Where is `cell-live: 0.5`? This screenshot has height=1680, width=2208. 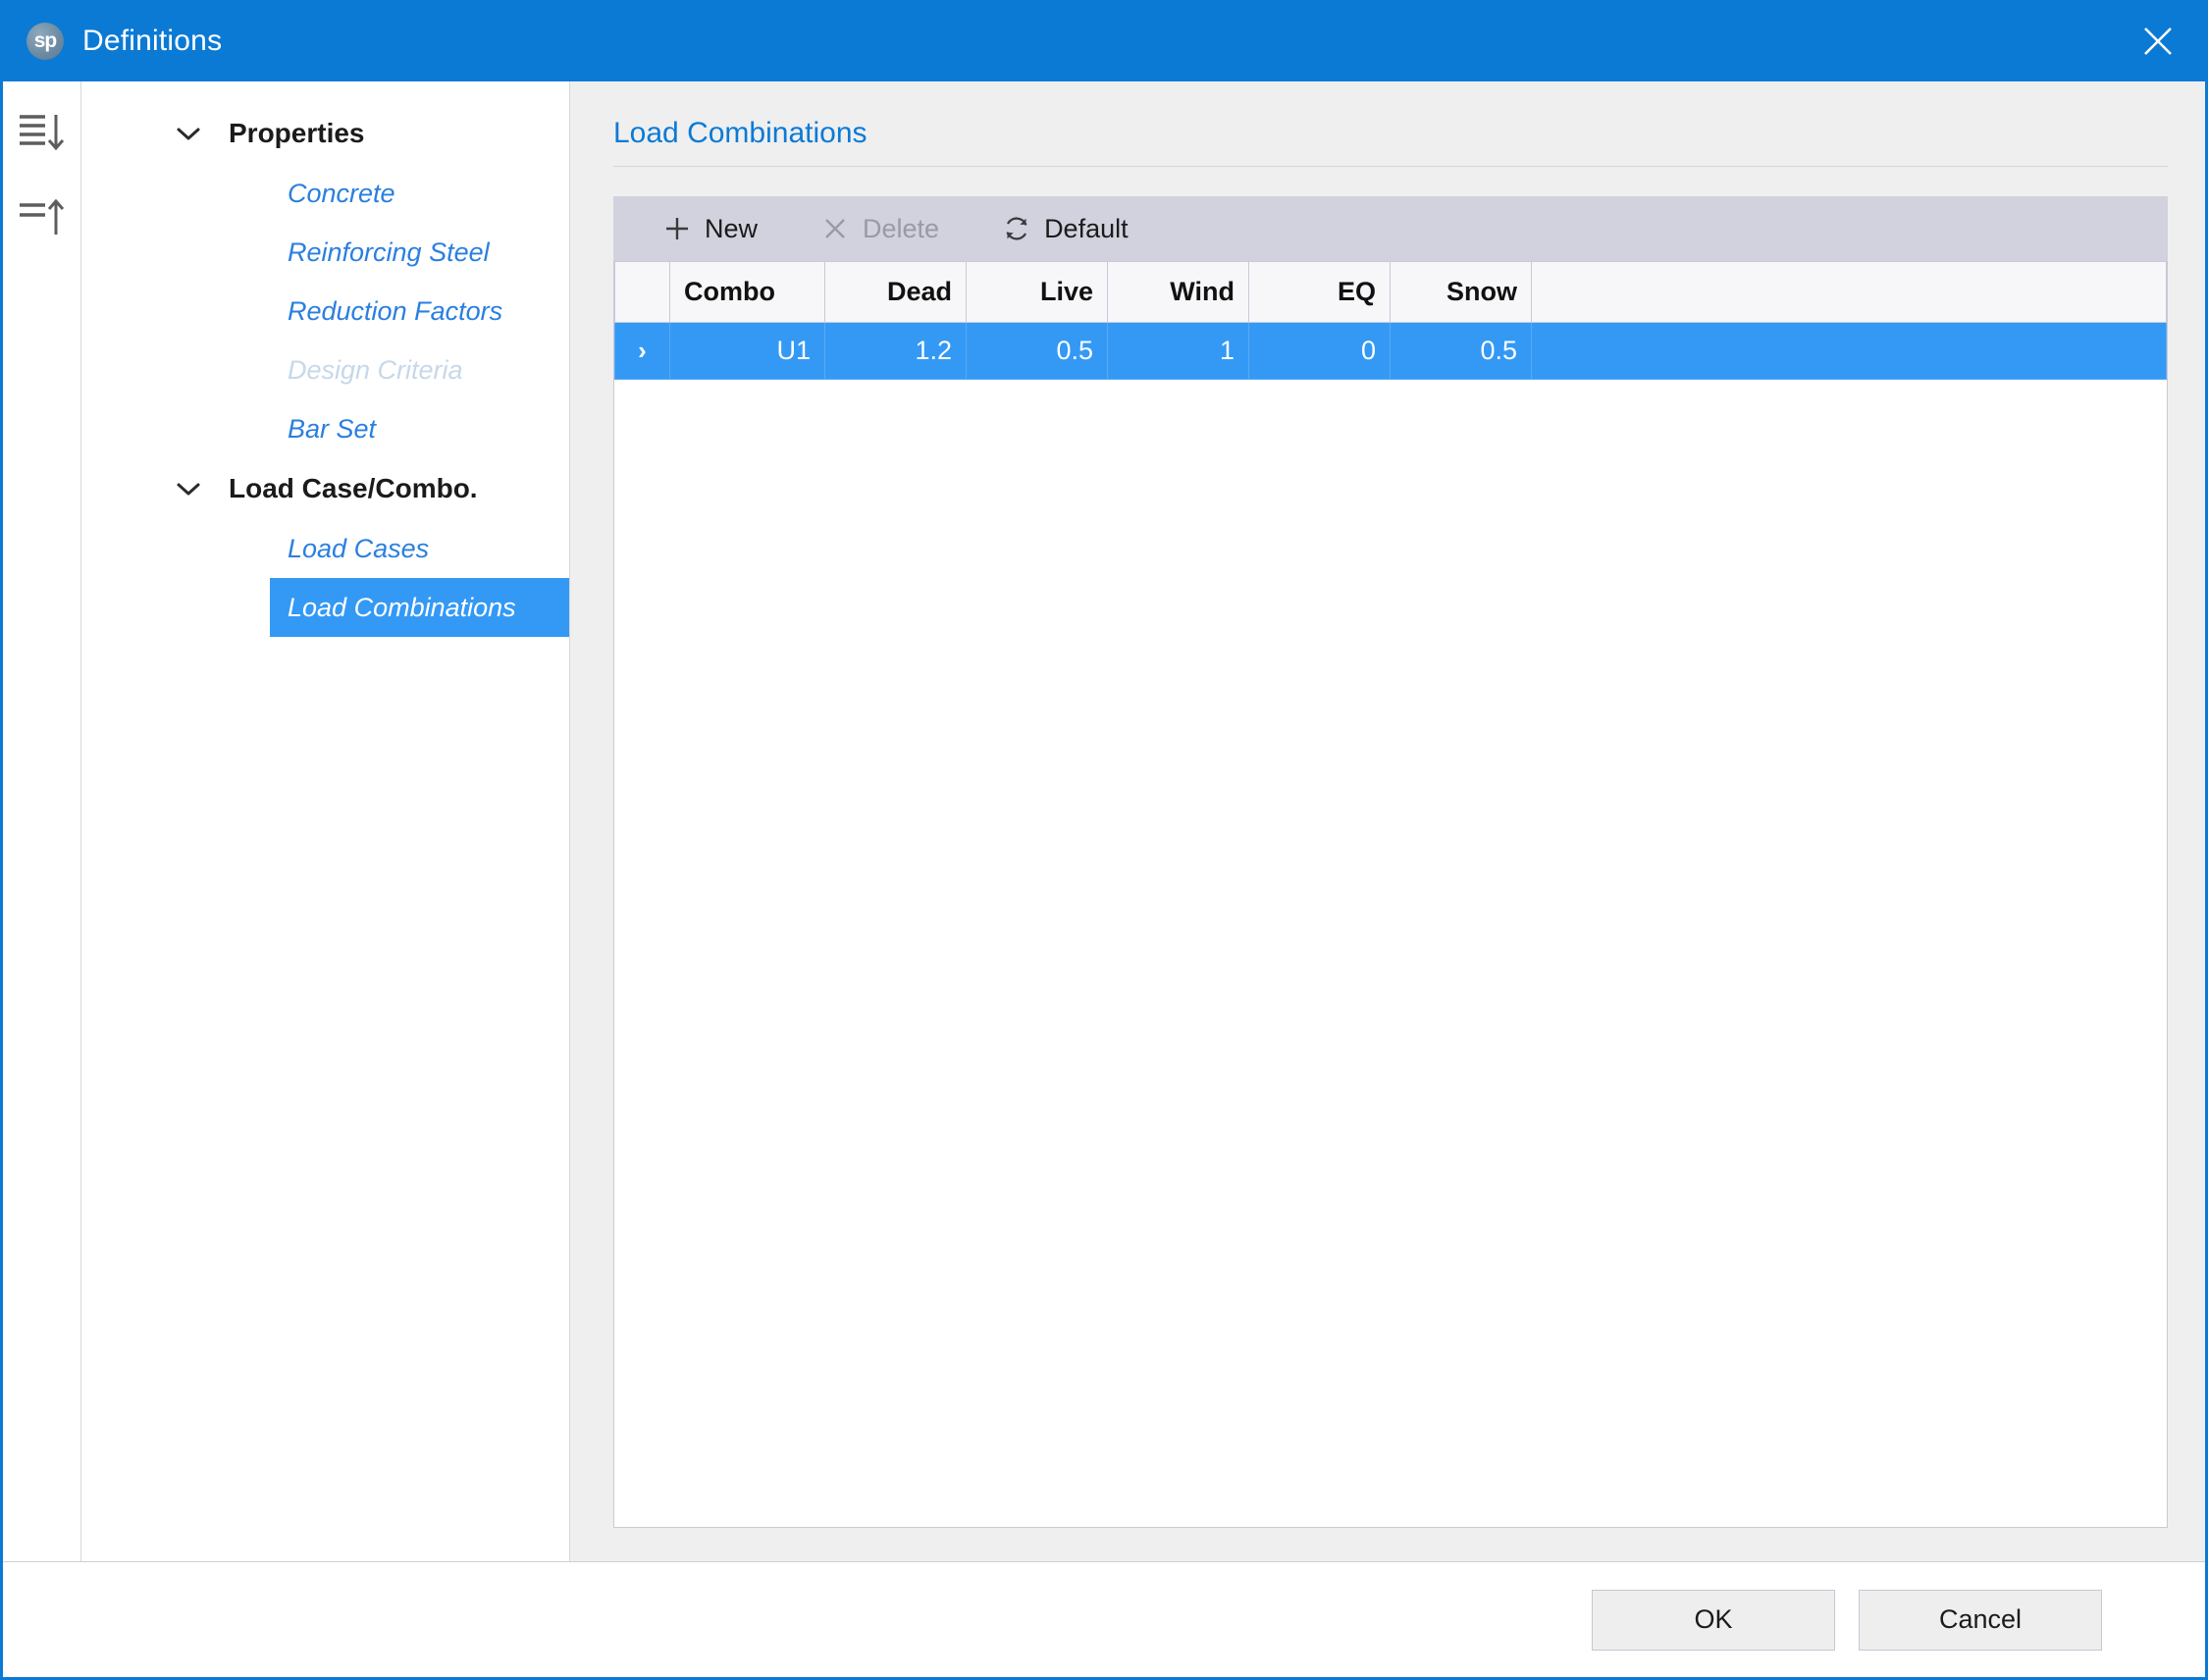 cell-live: 0.5 is located at coordinates (1037, 351).